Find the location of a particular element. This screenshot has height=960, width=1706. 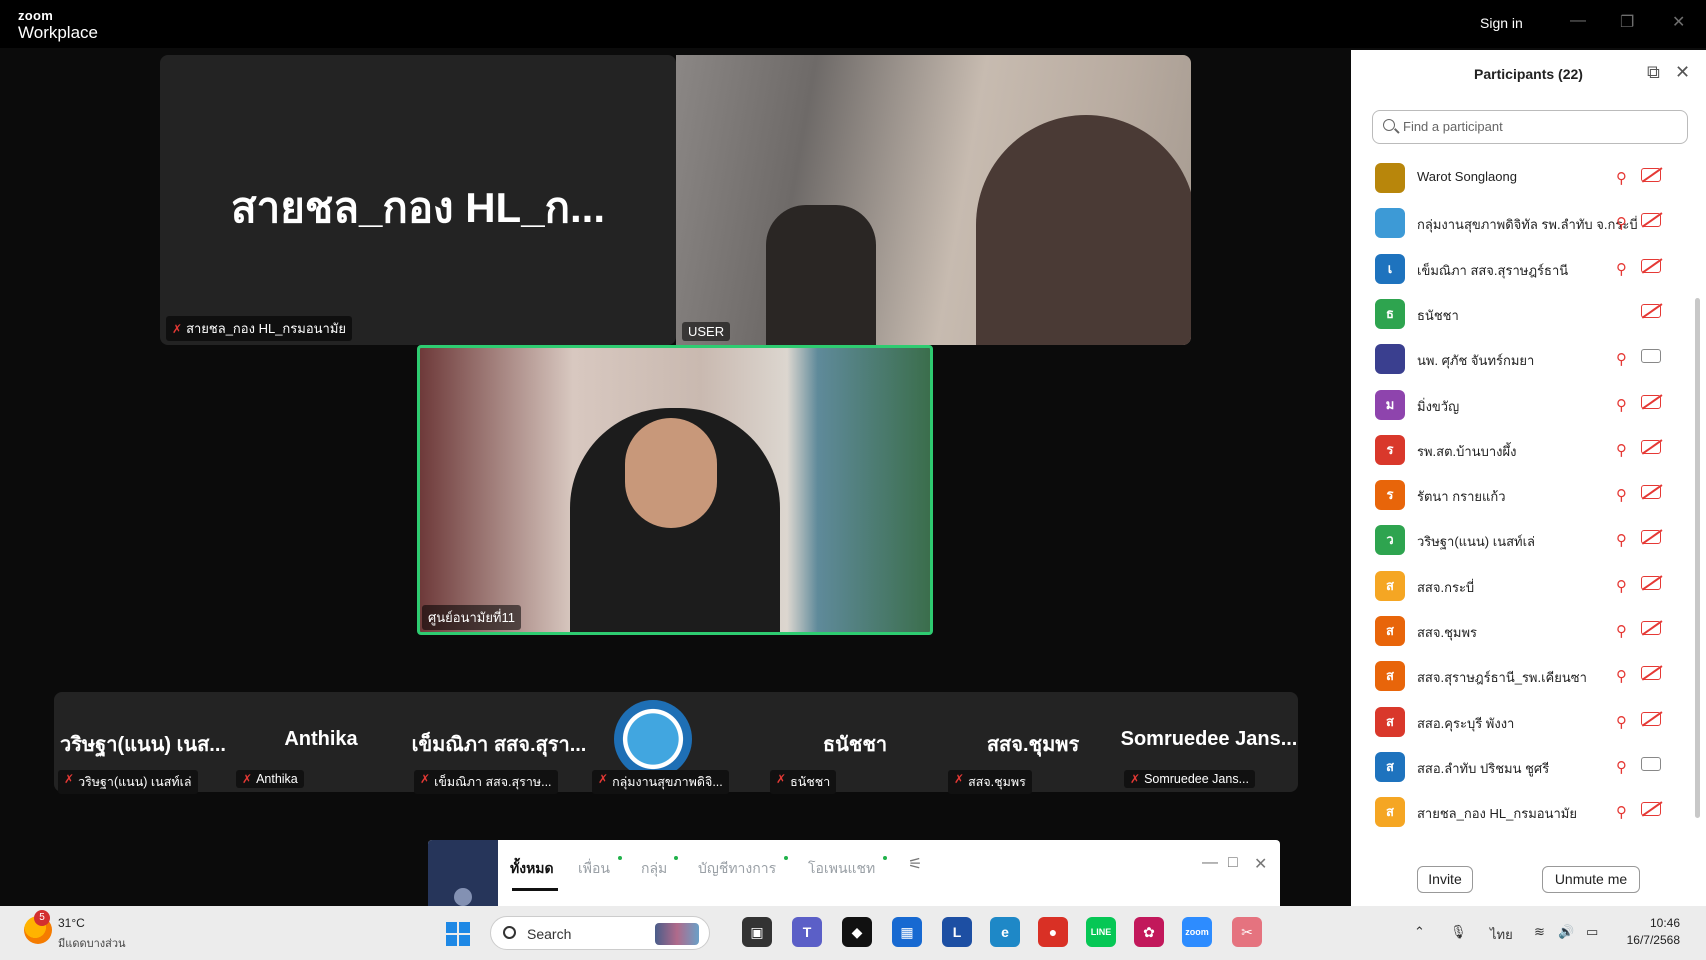

volume-icon: 🔊 is located at coordinates (1566, 932).